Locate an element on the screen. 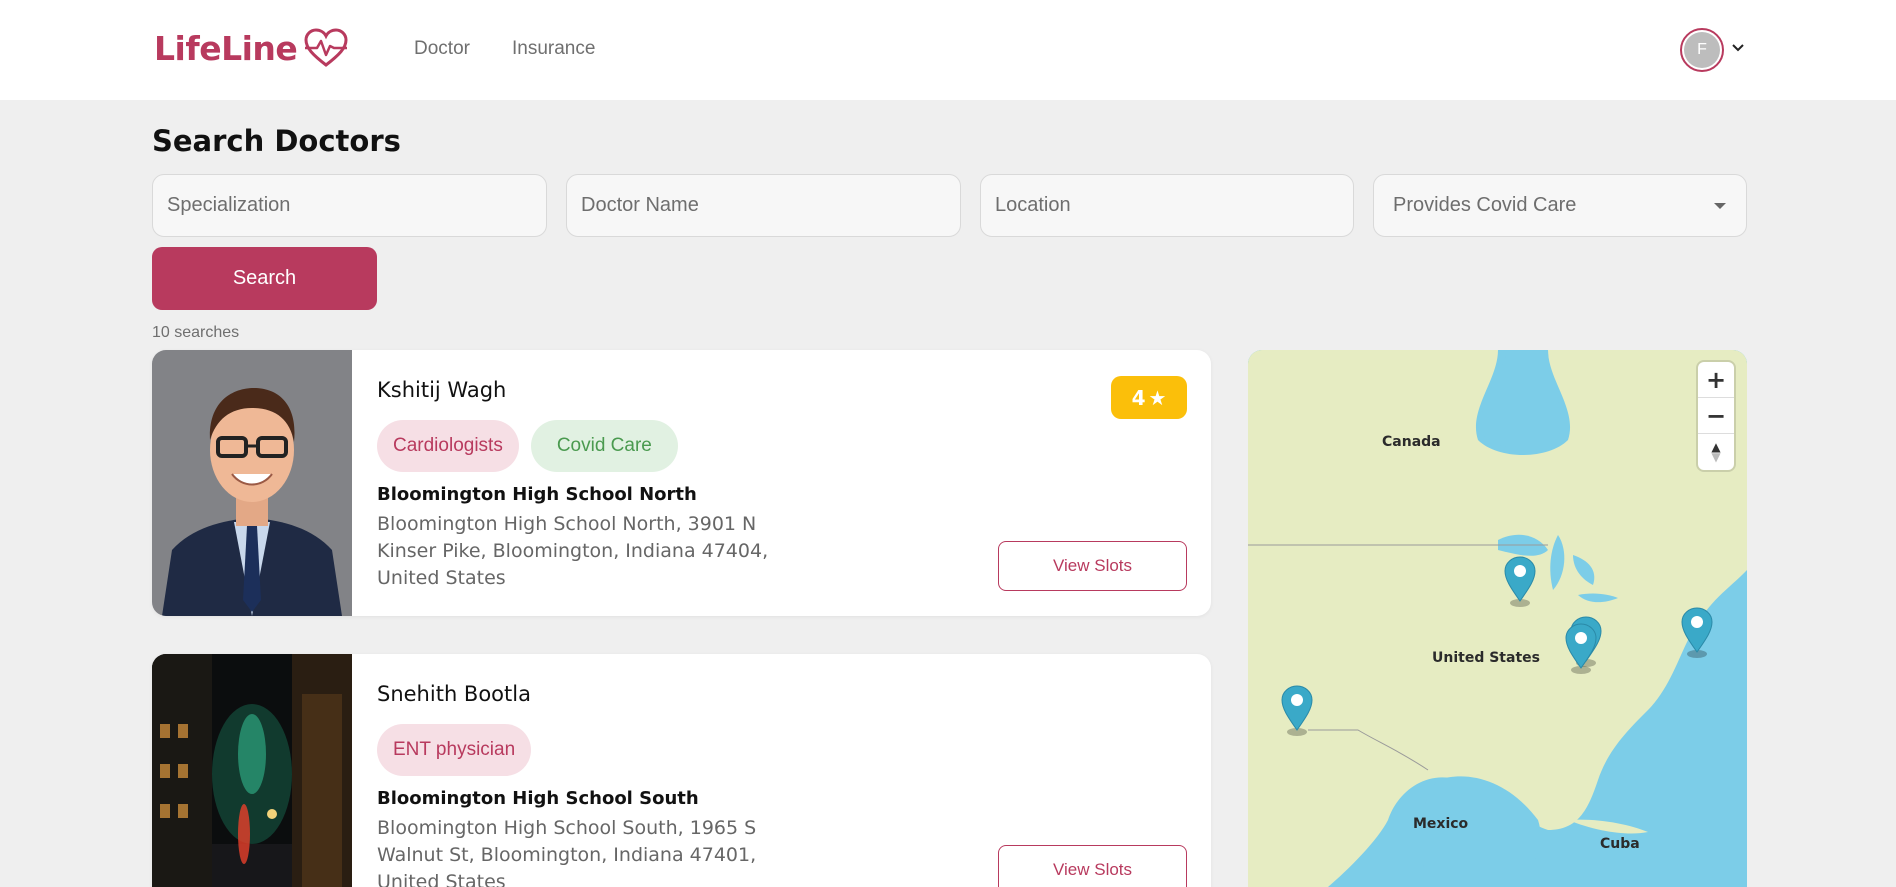  rating-badge: 4 ★ is located at coordinates (1149, 397).